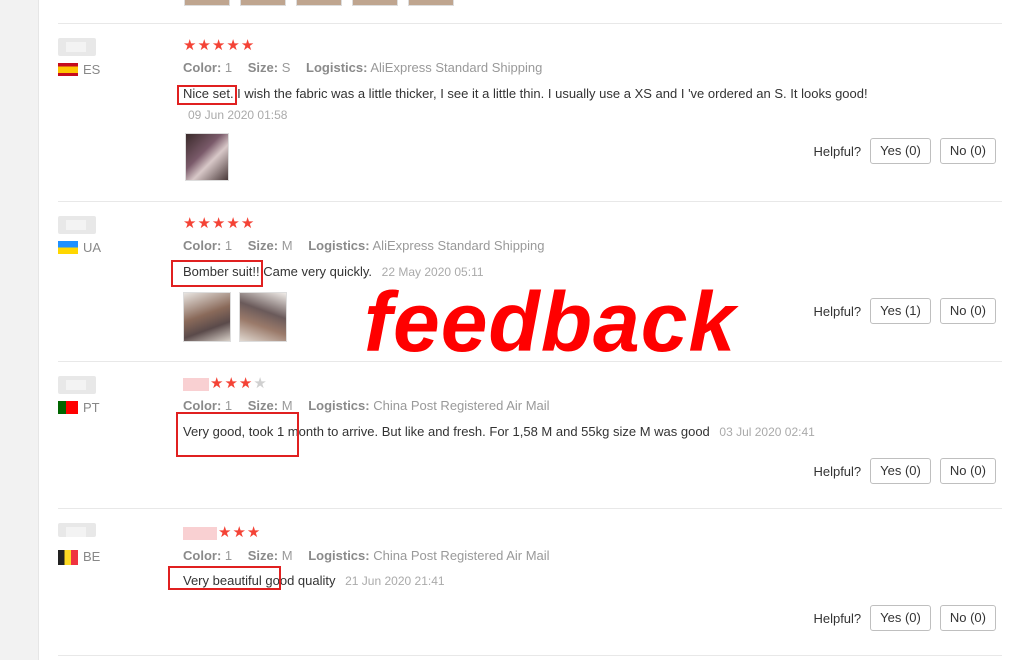 This screenshot has width=1011, height=660. I want to click on review-date: 09 Jun 2020 01:58, so click(238, 115).